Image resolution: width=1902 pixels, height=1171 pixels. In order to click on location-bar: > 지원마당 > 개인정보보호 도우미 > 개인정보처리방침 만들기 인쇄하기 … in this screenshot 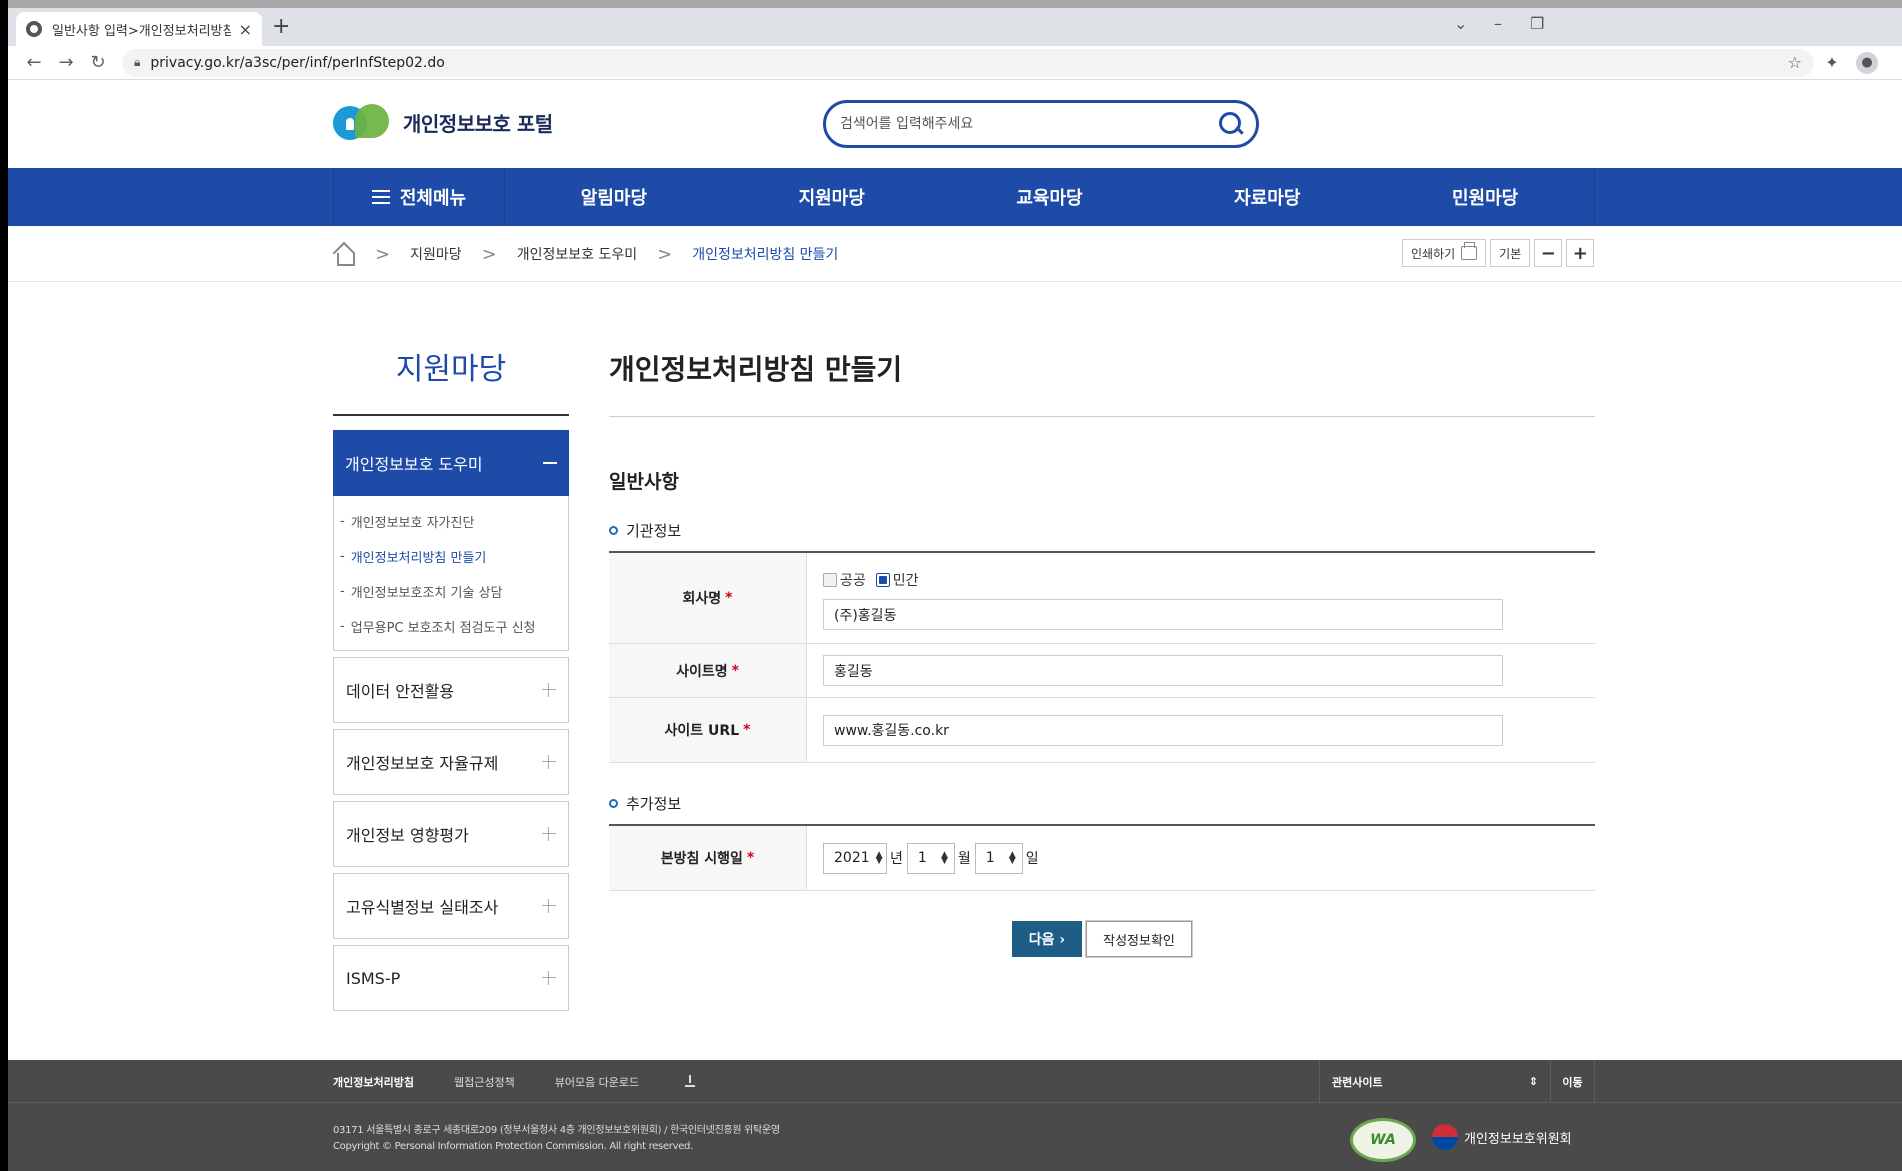, I will do `click(955, 254)`.